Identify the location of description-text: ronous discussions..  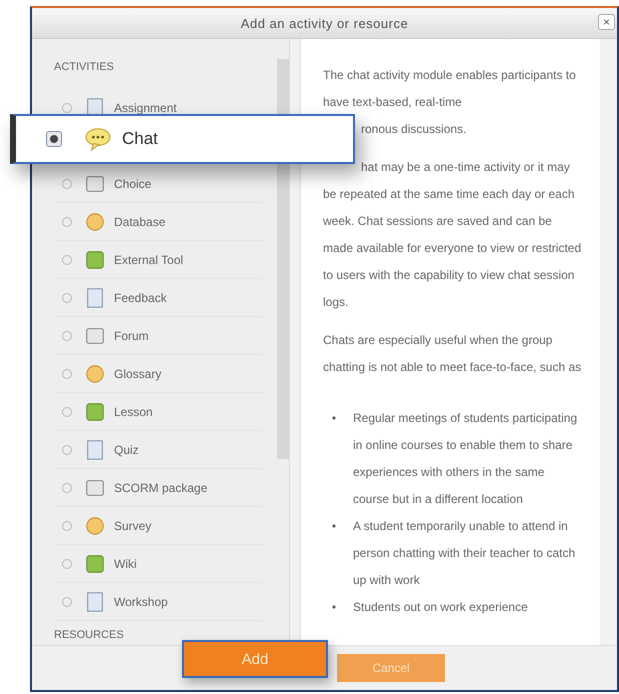
(414, 129).